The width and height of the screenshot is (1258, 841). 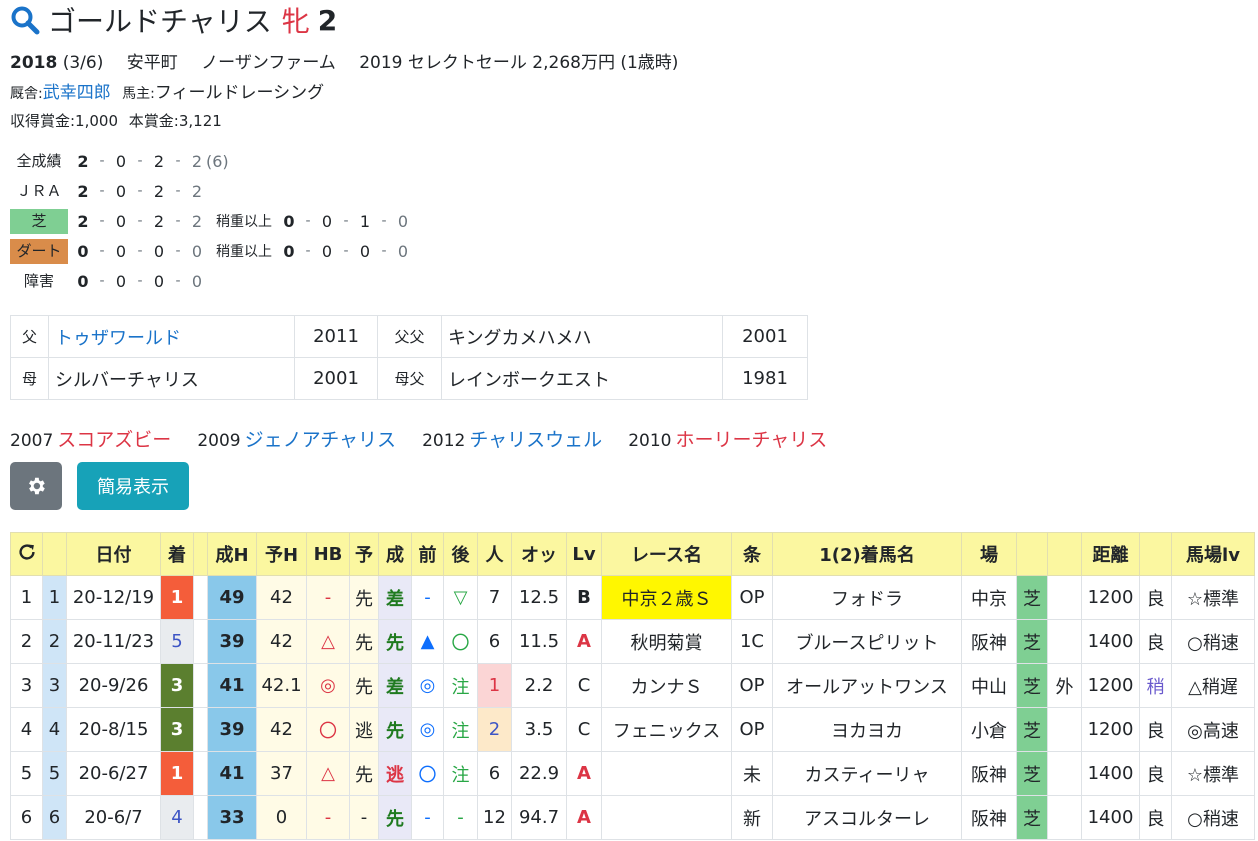 What do you see at coordinates (281, 554) in the screenshot?
I see `col-header: 予H` at bounding box center [281, 554].